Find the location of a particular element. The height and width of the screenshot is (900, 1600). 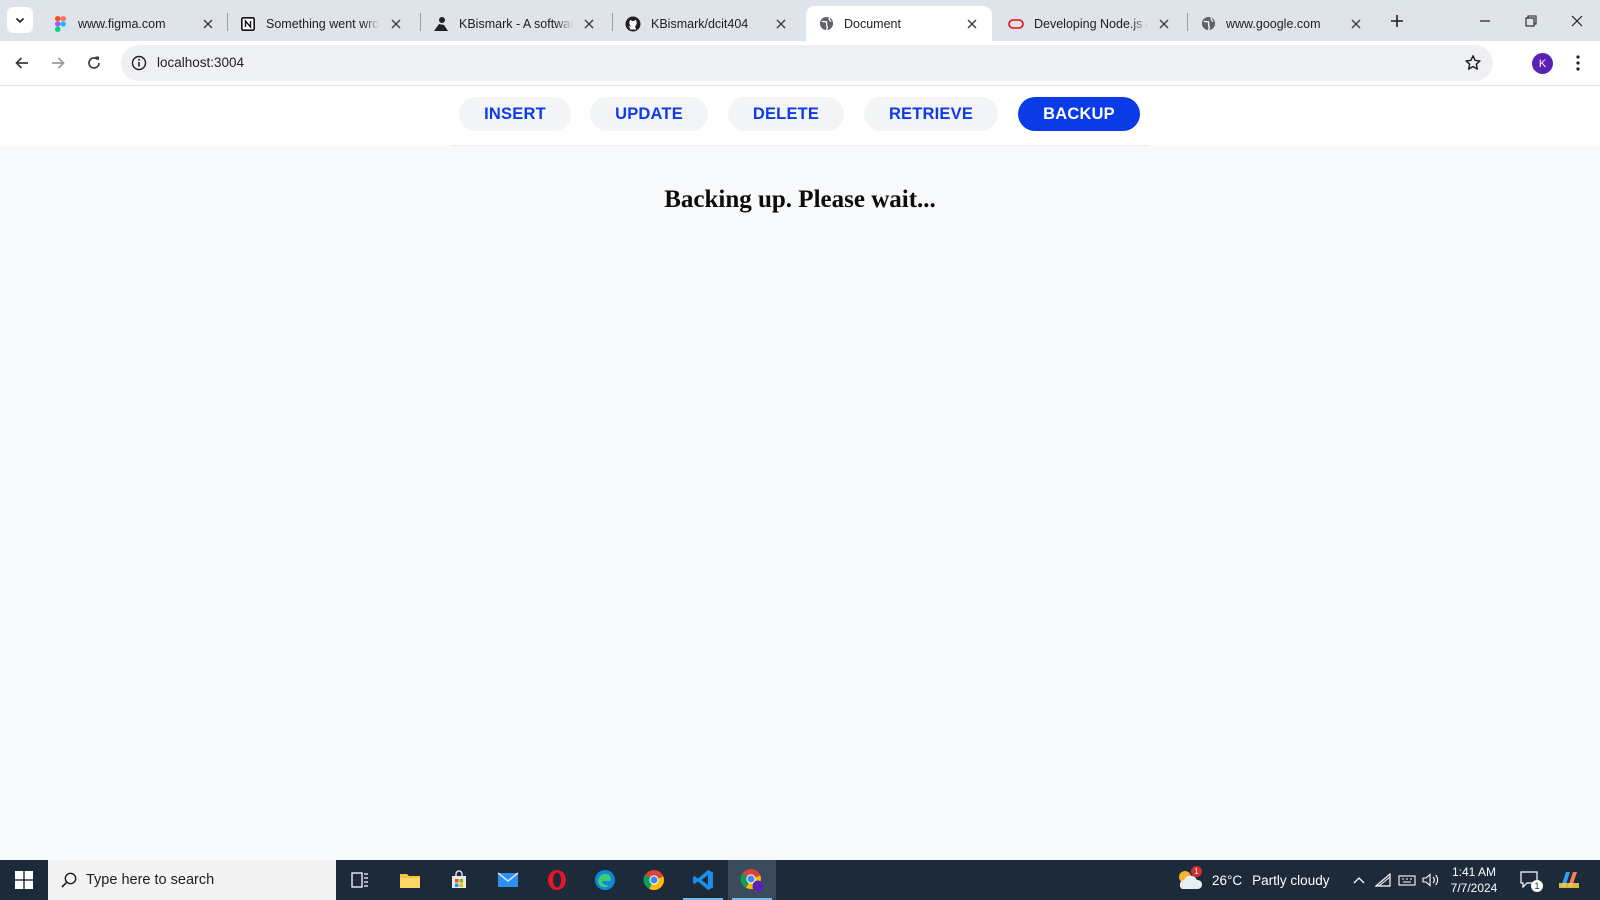

tab-title: Developing Node.js Apps is located at coordinates (1091, 23).